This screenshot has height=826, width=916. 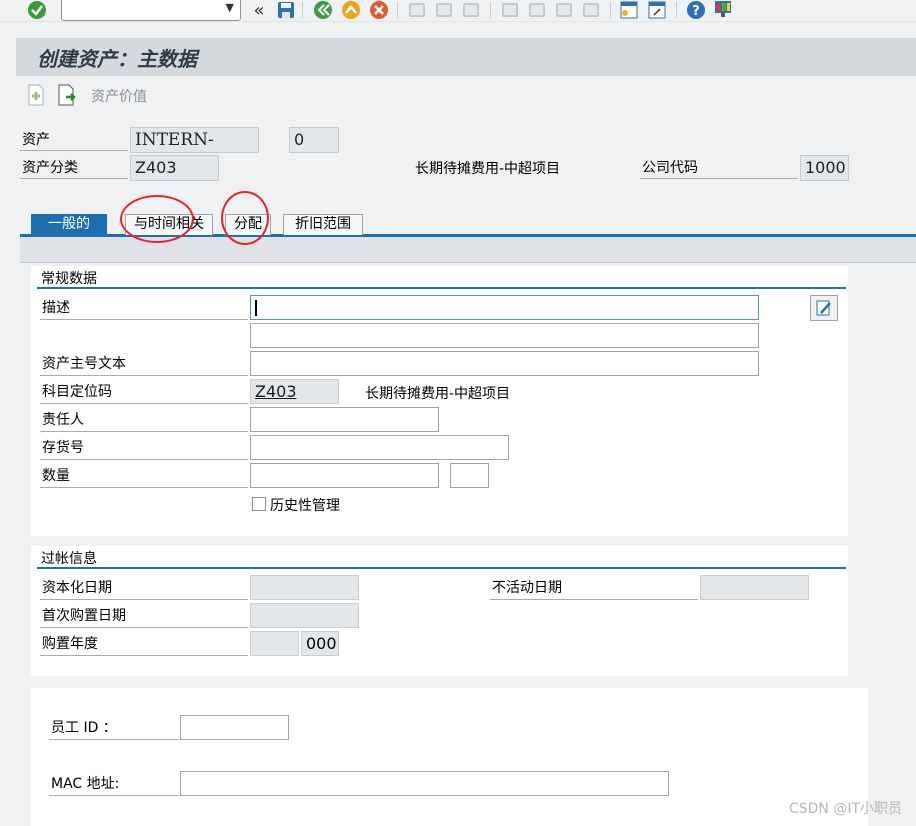 I want to click on description-input, so click(x=504, y=307).